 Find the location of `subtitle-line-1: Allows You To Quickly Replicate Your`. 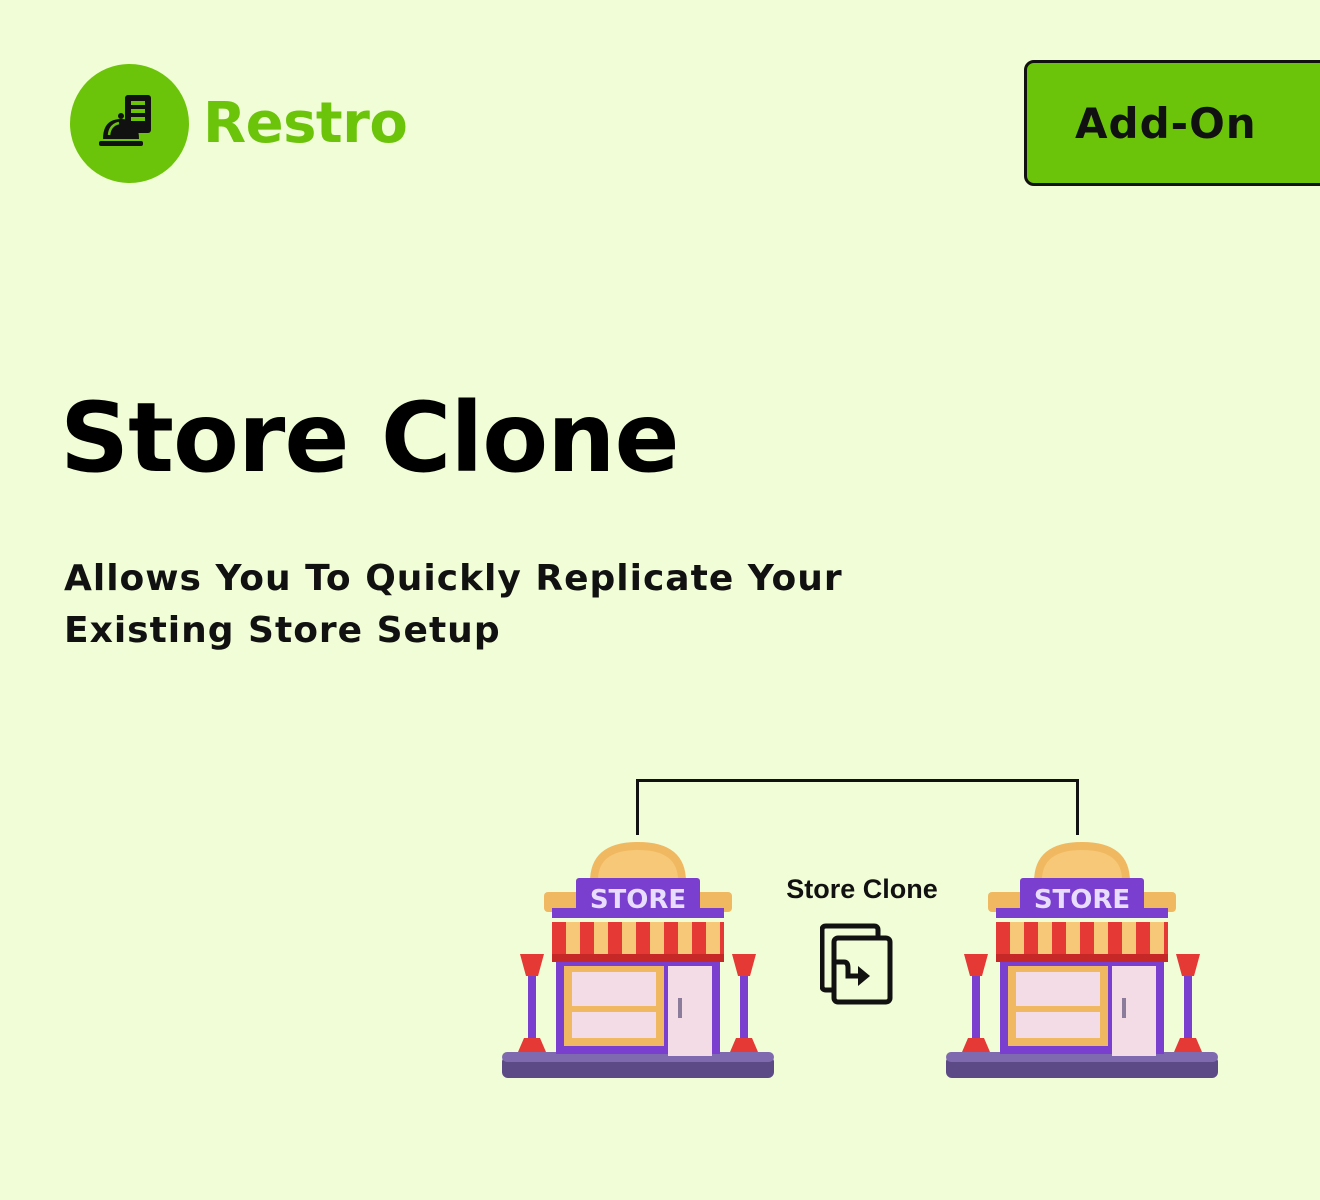

subtitle-line-1: Allows You To Quickly Replicate Your is located at coordinates (453, 578).